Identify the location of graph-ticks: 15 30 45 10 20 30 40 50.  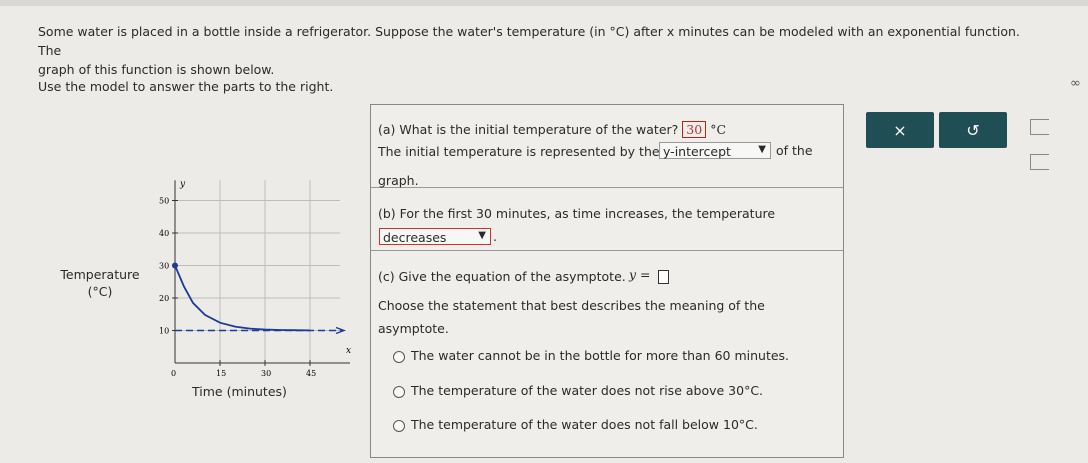
(237, 288).